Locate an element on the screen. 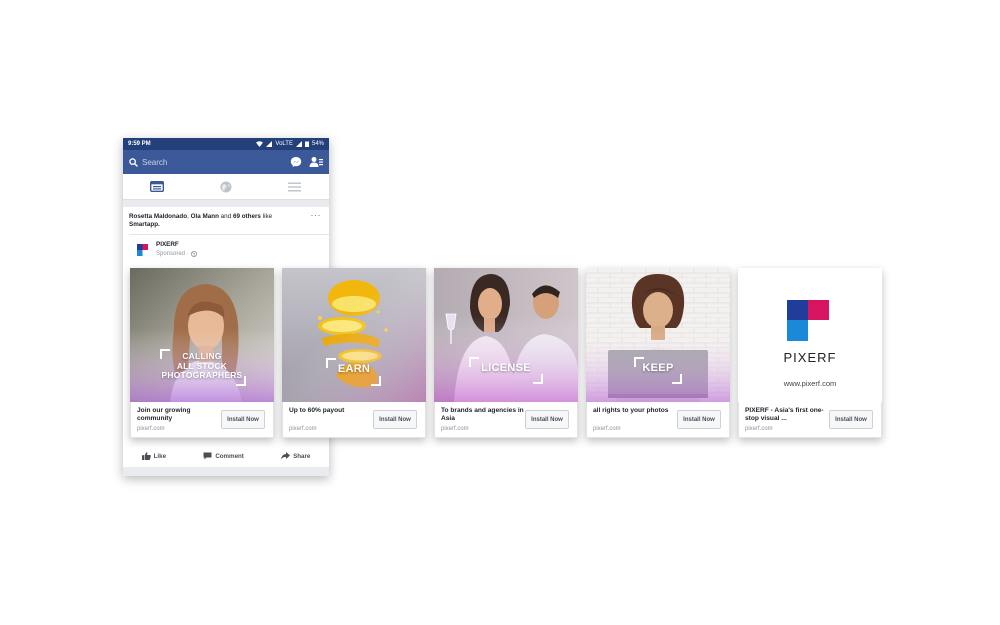 This screenshot has width=1000, height=625. divider is located at coordinates (229, 234).